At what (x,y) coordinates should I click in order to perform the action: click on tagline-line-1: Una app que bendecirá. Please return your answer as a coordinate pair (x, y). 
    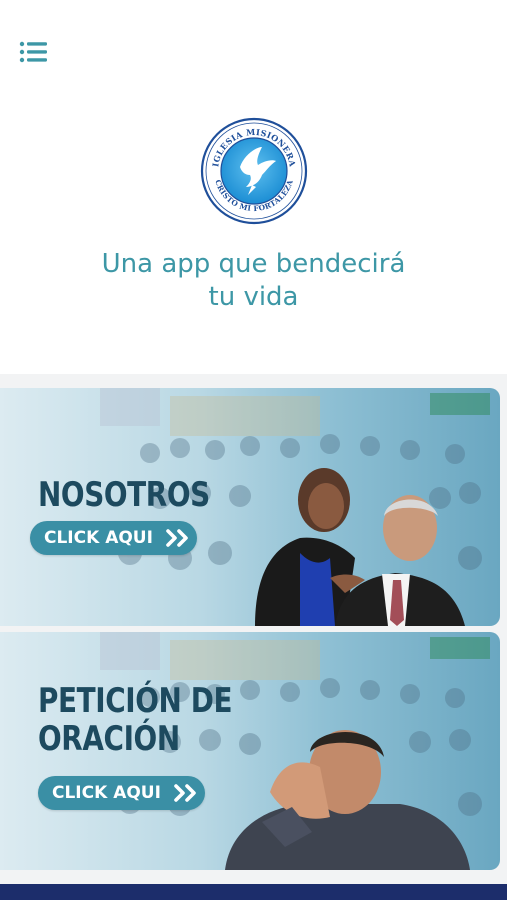
    Looking at the image, I should click on (253, 264).